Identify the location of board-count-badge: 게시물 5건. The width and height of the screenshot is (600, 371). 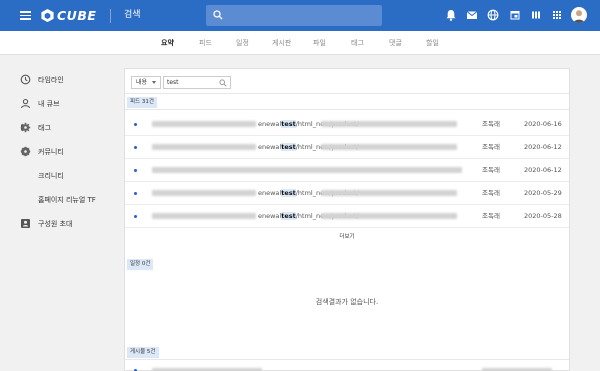
(143, 352).